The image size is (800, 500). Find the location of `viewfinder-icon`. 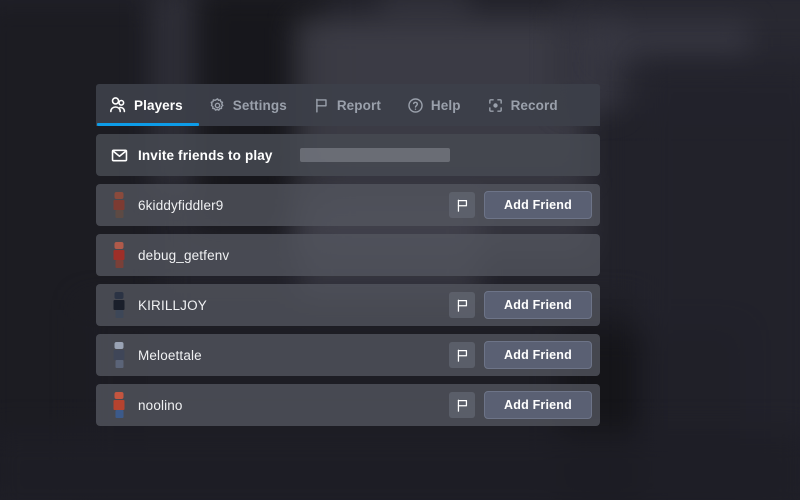

viewfinder-icon is located at coordinates (495, 105).